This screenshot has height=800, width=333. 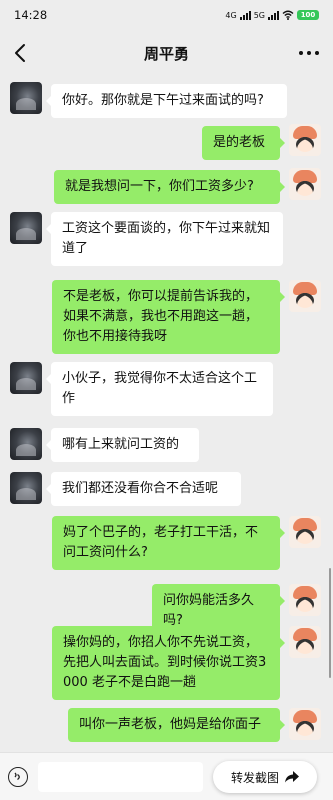 I want to click on status-icons: 4G 5G 100, so click(x=272, y=15).